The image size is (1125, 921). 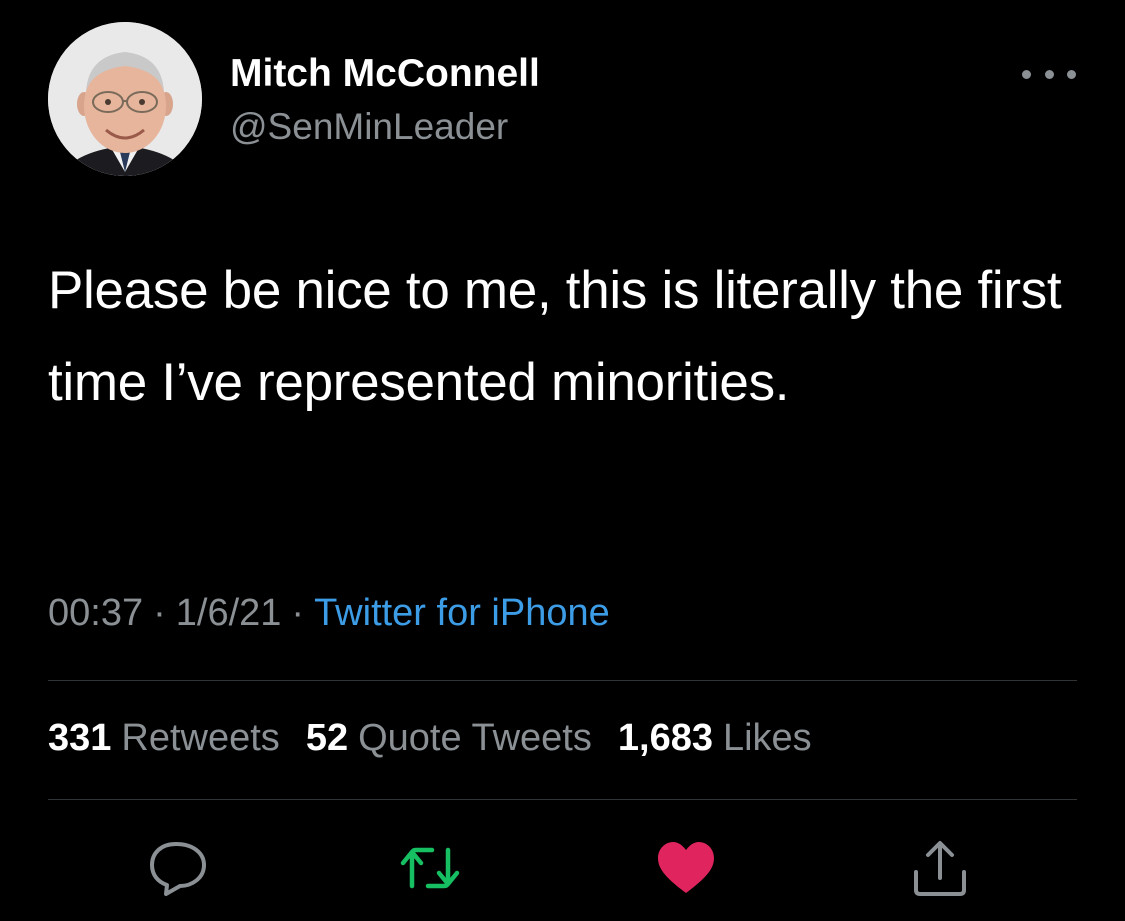 I want to click on tweet-date: 1/6/21, so click(x=229, y=613).